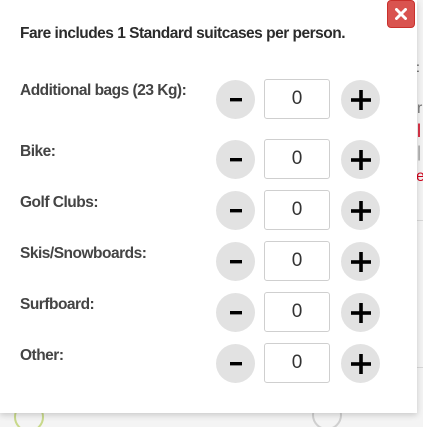 The width and height of the screenshot is (423, 427). What do you see at coordinates (38, 151) in the screenshot?
I see `row-label: Bike:` at bounding box center [38, 151].